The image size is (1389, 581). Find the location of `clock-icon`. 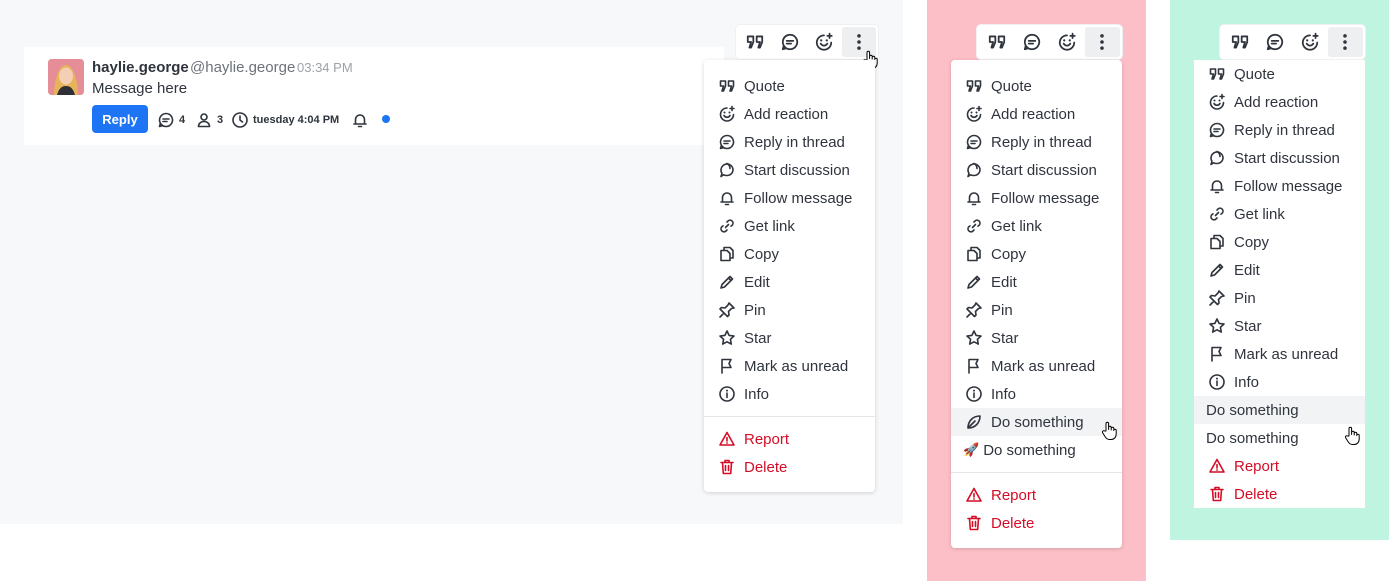

clock-icon is located at coordinates (240, 120).